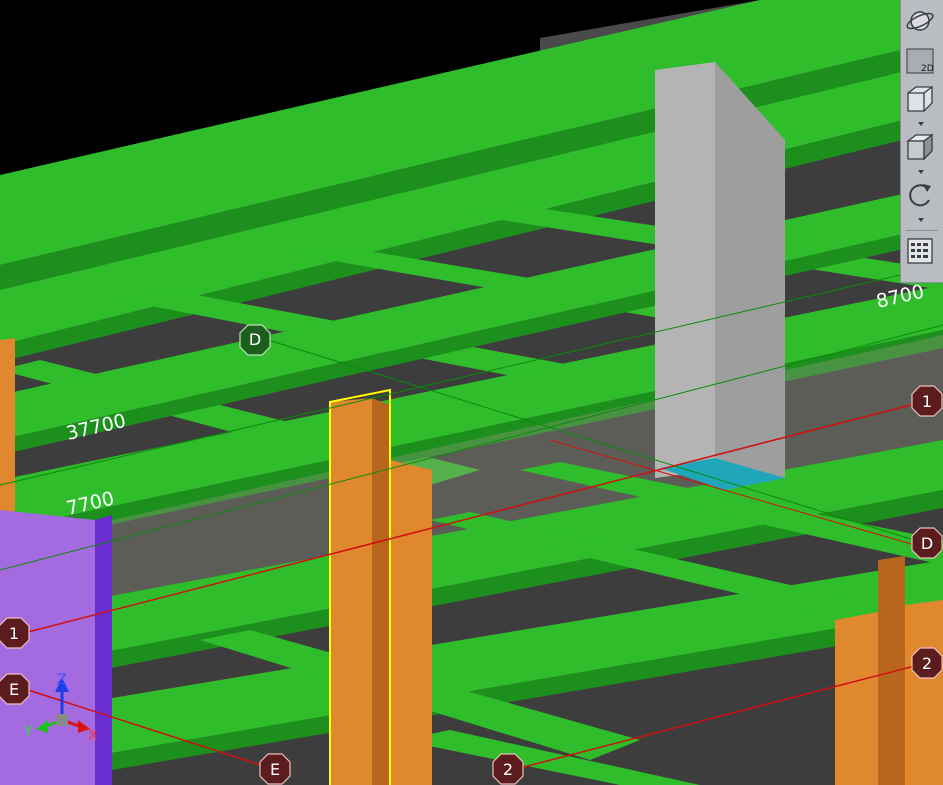 The height and width of the screenshot is (785, 943). I want to click on orange-column-right, so click(856, 698).